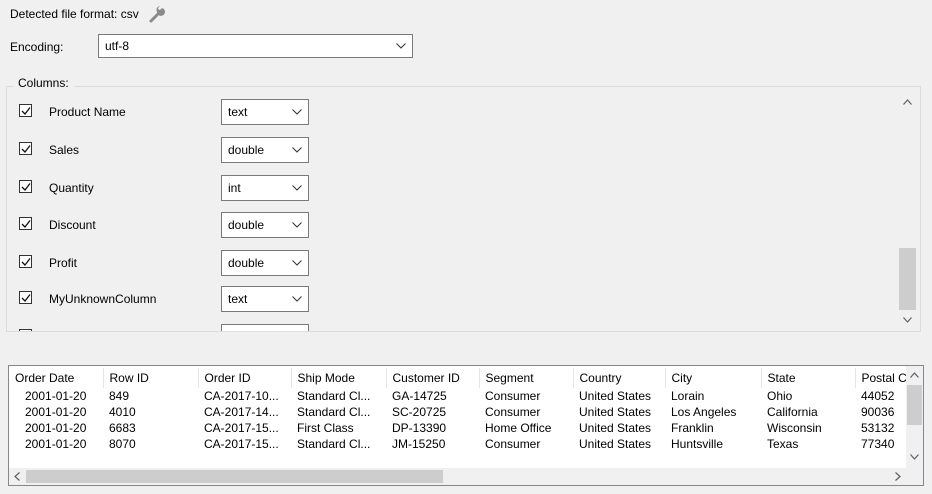 The height and width of the screenshot is (494, 932). What do you see at coordinates (64, 150) in the screenshot?
I see `column-name: Sales` at bounding box center [64, 150].